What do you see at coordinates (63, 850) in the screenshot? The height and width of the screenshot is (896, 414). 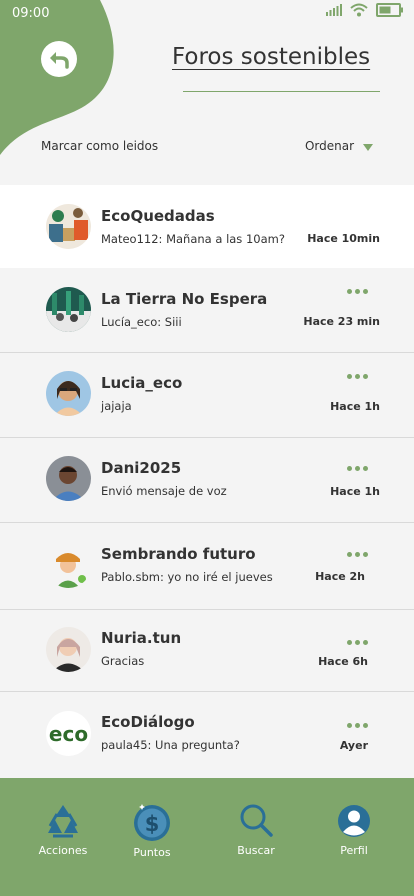 I see `nav-label-acciones: Acciones` at bounding box center [63, 850].